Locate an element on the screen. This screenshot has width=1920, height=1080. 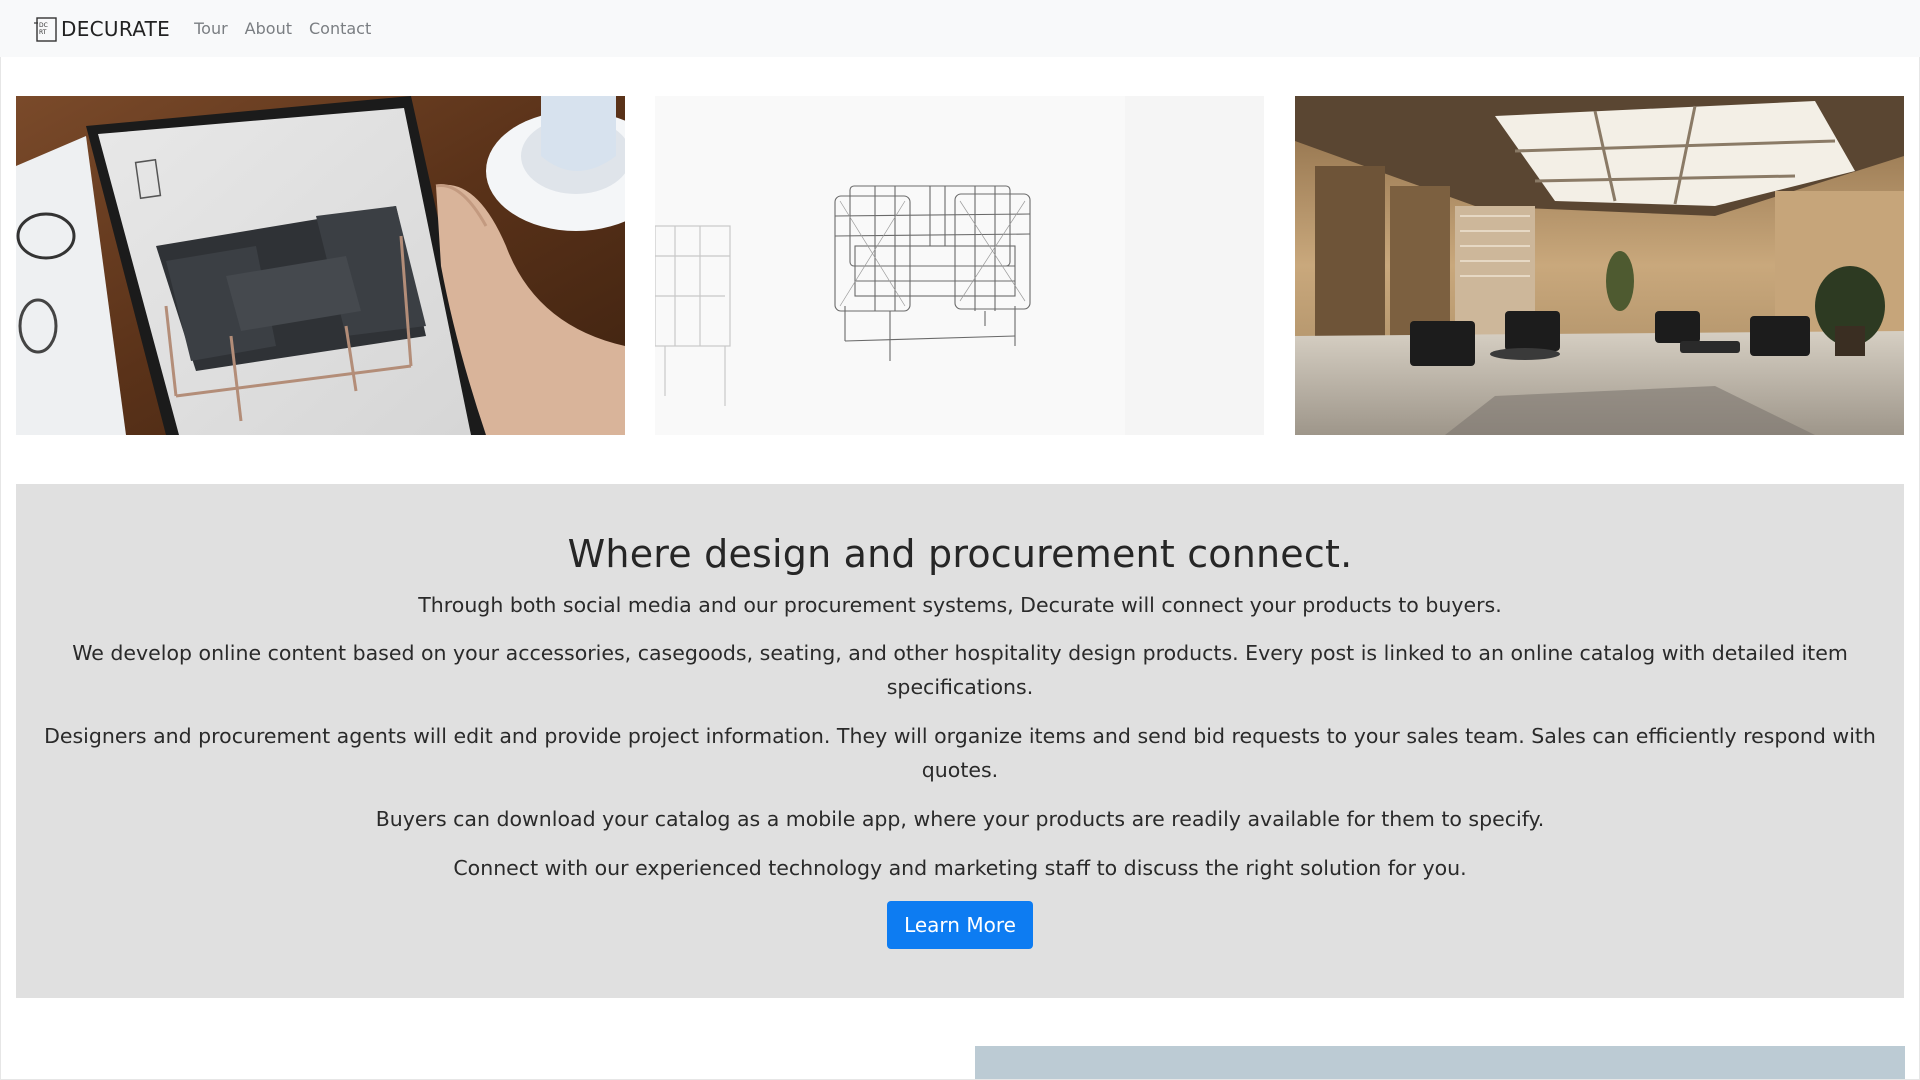
tablet-ar-armchair-photo is located at coordinates (320, 265).